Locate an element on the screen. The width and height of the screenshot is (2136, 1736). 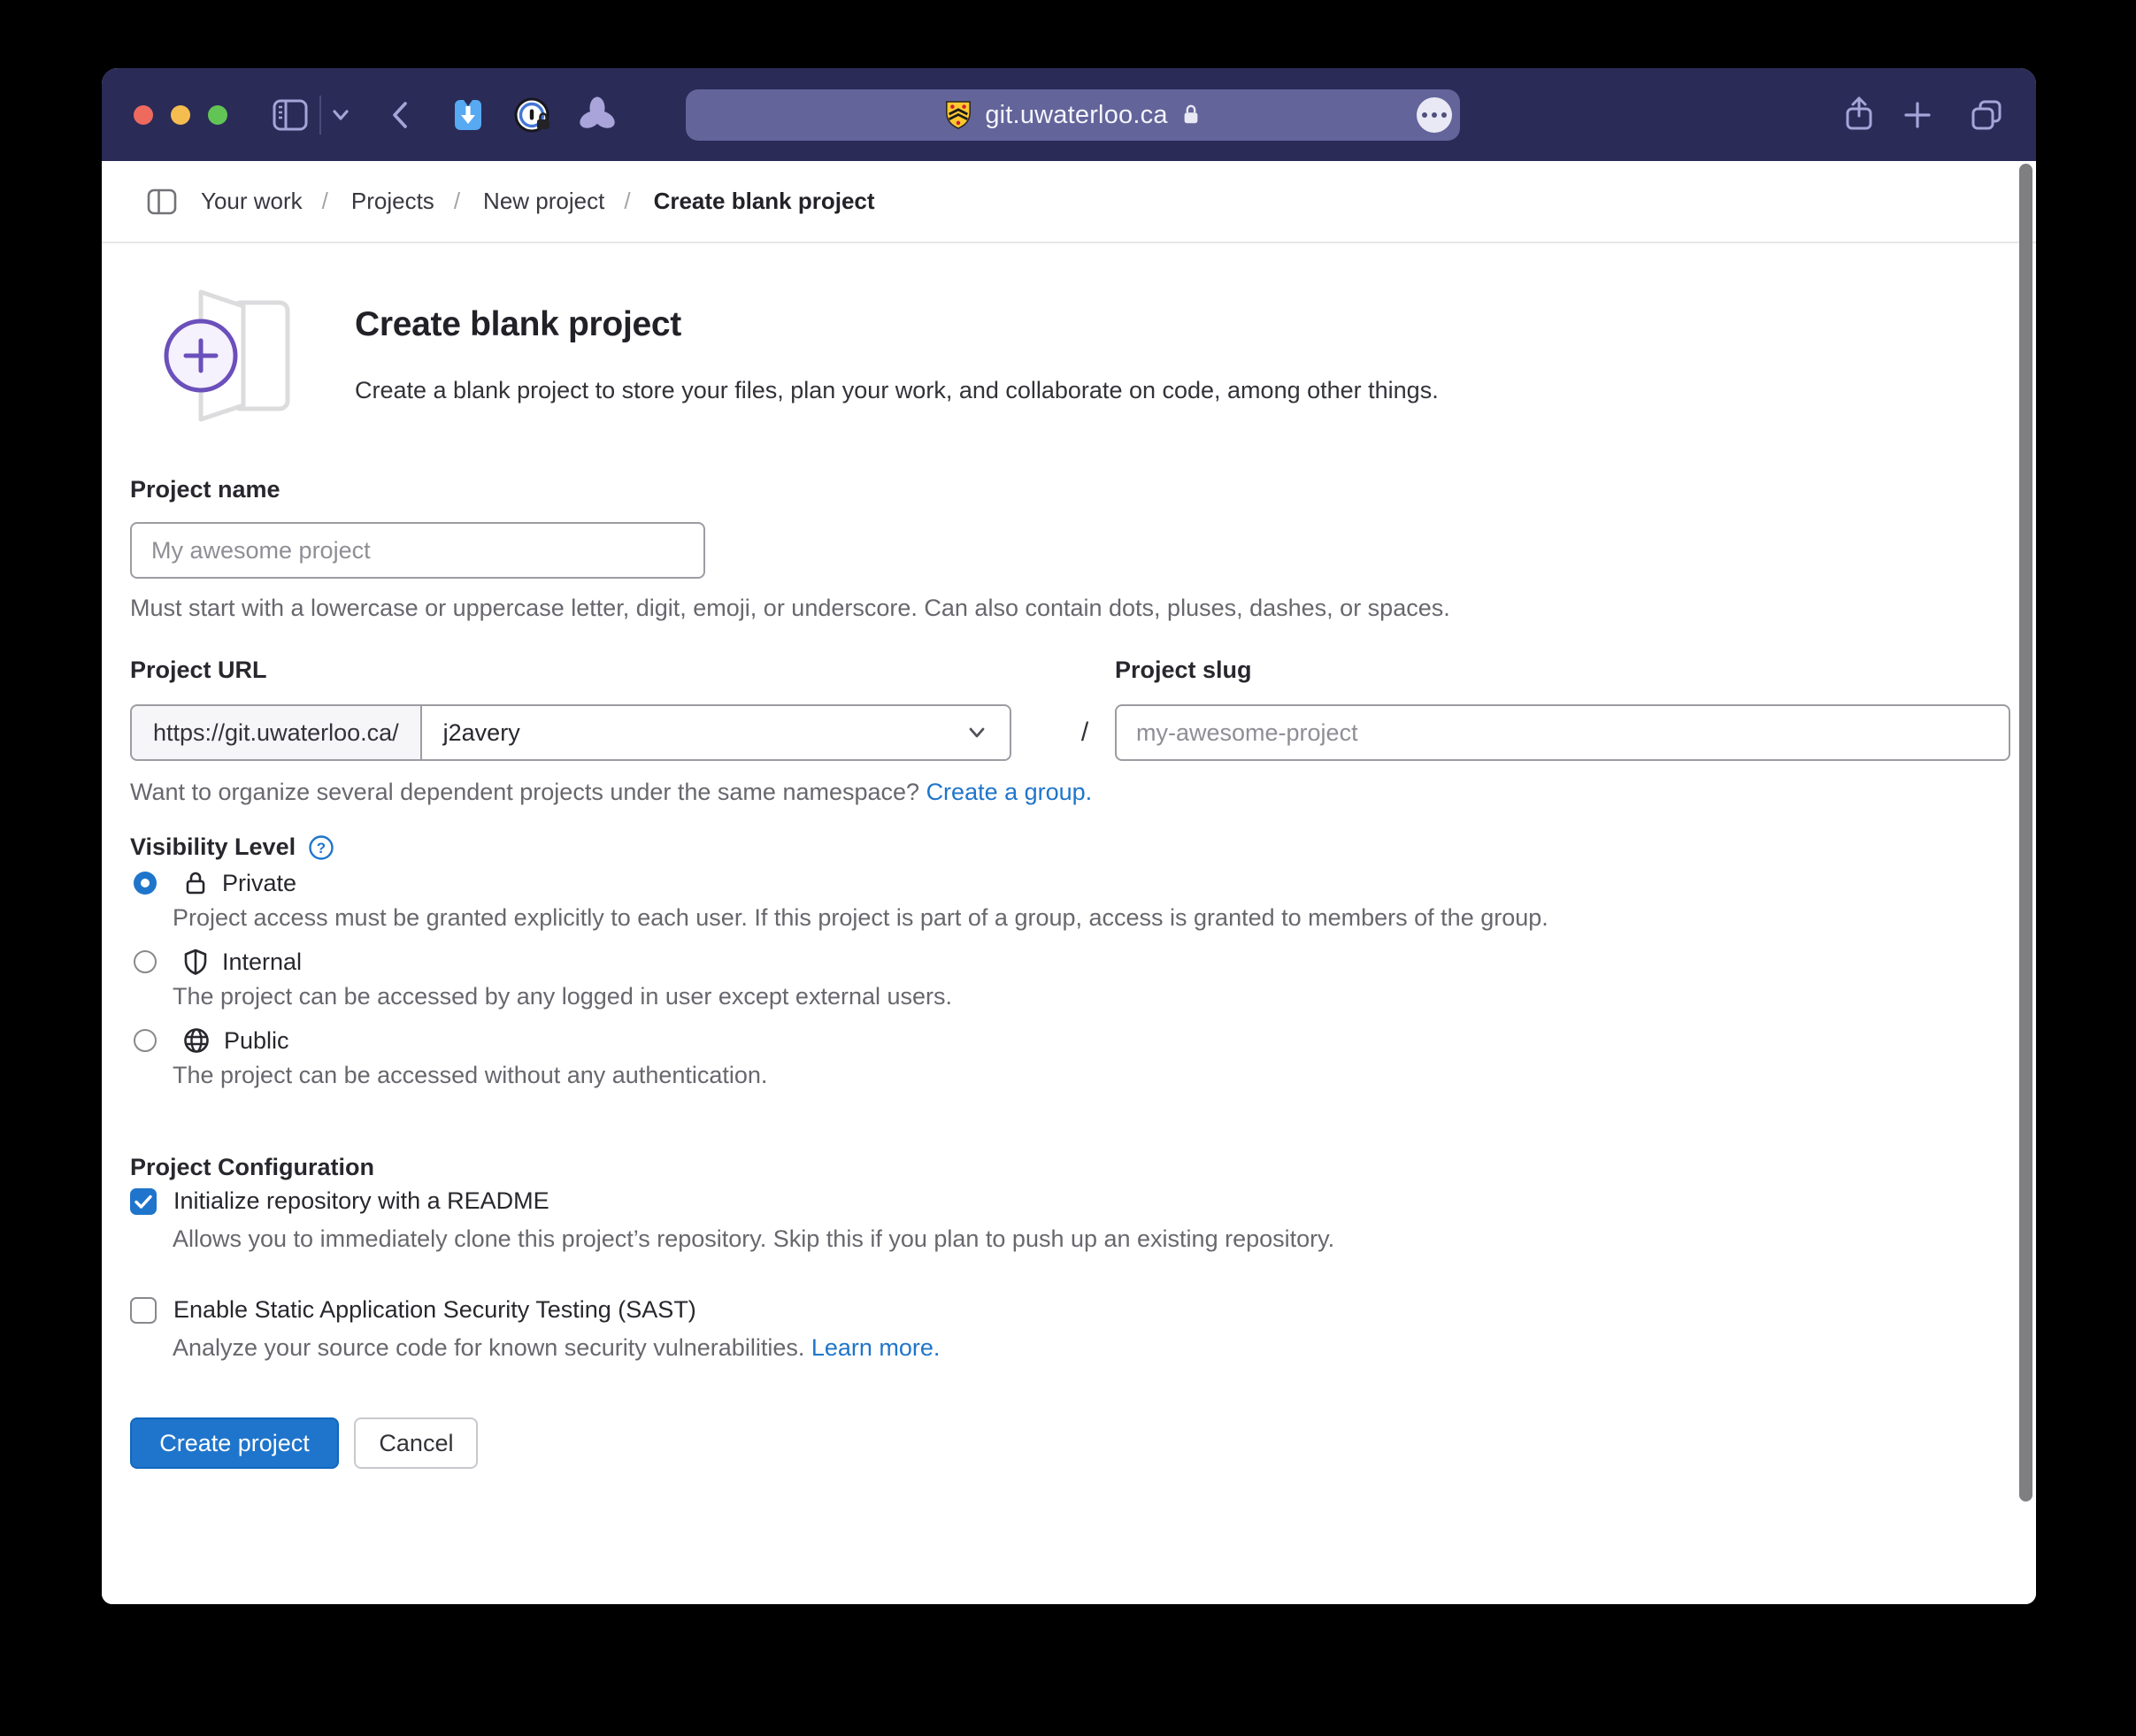
url-text: git.uwaterloo.ca is located at coordinates (1076, 115).